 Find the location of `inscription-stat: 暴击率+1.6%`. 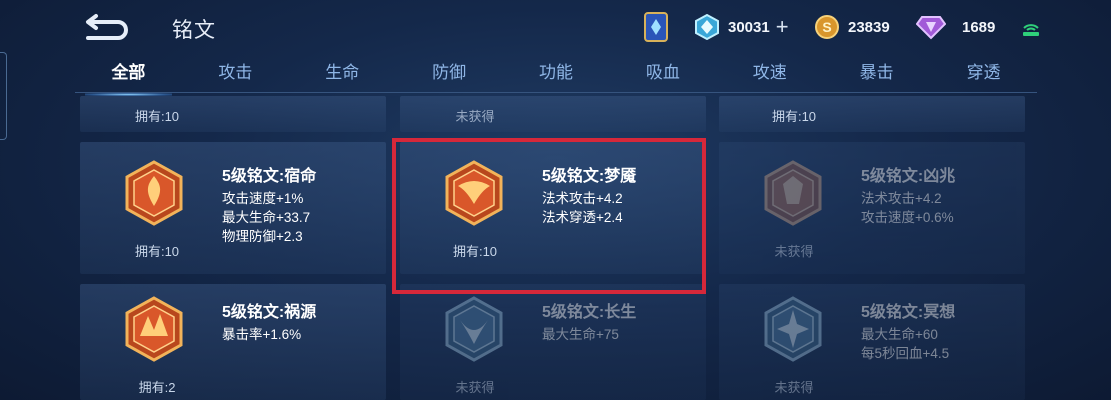

inscription-stat: 暴击率+1.6% is located at coordinates (262, 334).